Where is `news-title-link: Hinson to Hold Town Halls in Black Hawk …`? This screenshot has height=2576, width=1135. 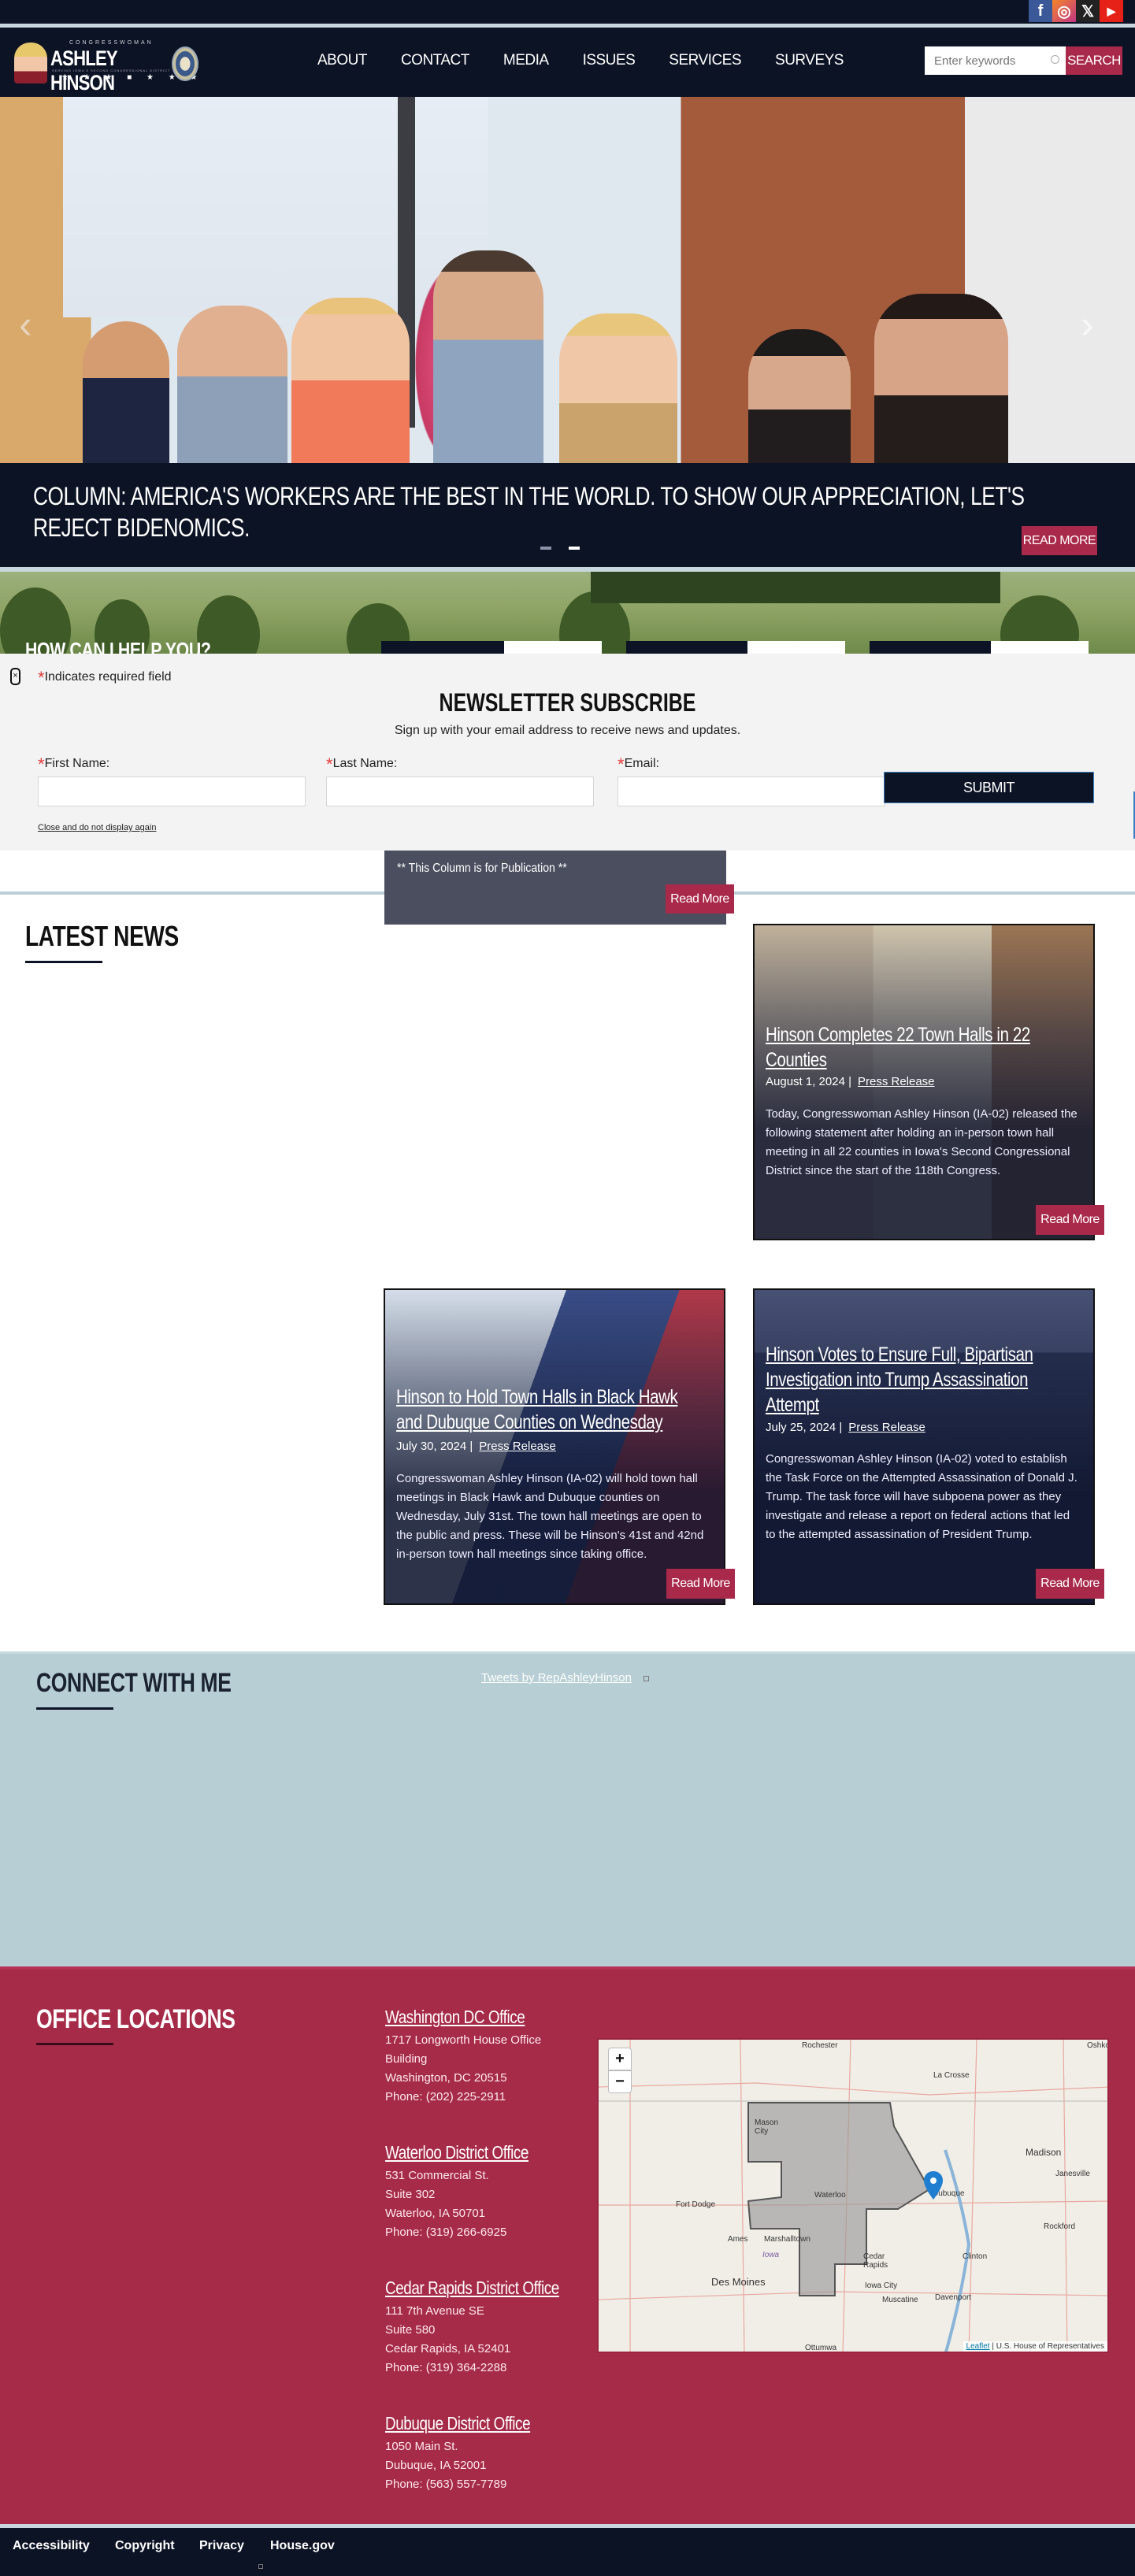
news-title-link: Hinson to Hold Town Halls in Black Hawk … is located at coordinates (547, 1409).